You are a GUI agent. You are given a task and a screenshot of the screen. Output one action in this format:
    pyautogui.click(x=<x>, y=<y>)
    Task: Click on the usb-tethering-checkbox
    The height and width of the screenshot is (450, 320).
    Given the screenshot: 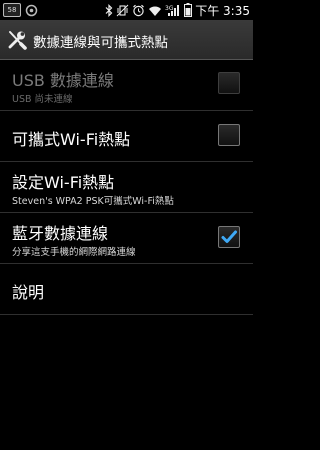 What is the action you would take?
    pyautogui.click(x=229, y=83)
    